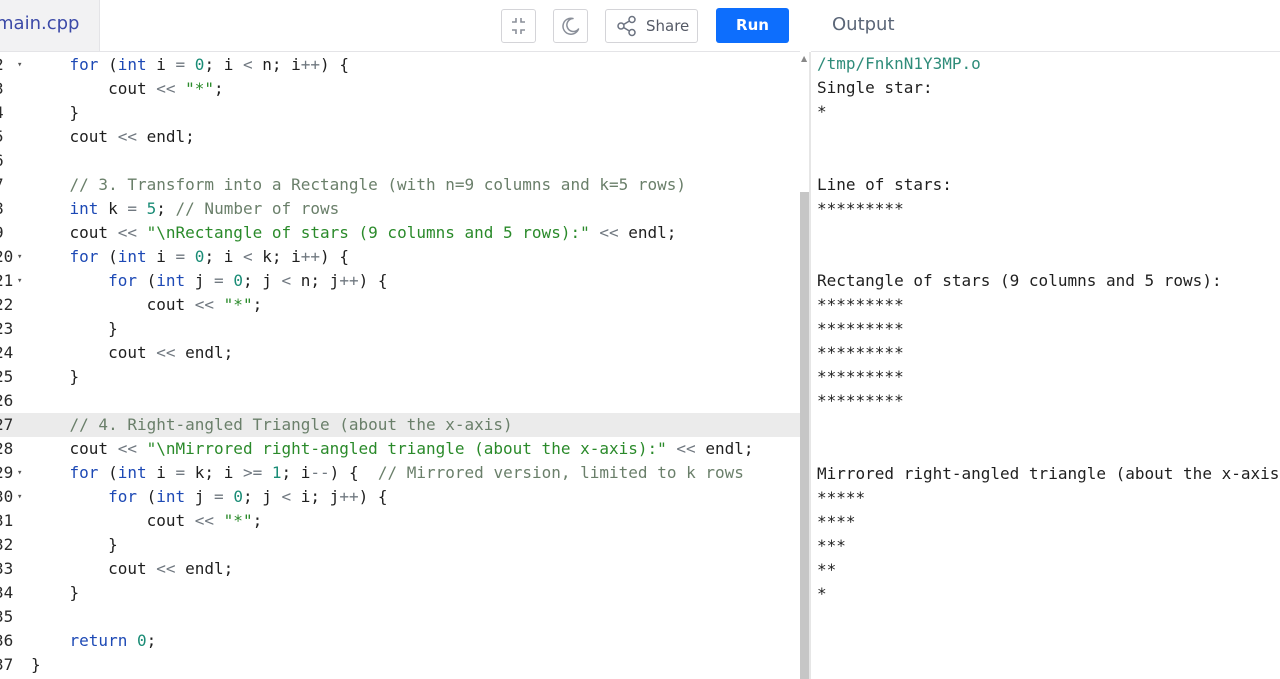 This screenshot has width=1280, height=679. I want to click on output-text: *, so click(822, 594).